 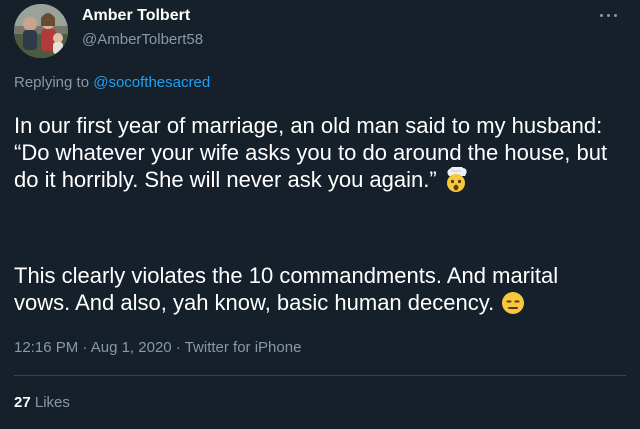 I want to click on expressionless-face-emoji-icon, so click(x=513, y=306).